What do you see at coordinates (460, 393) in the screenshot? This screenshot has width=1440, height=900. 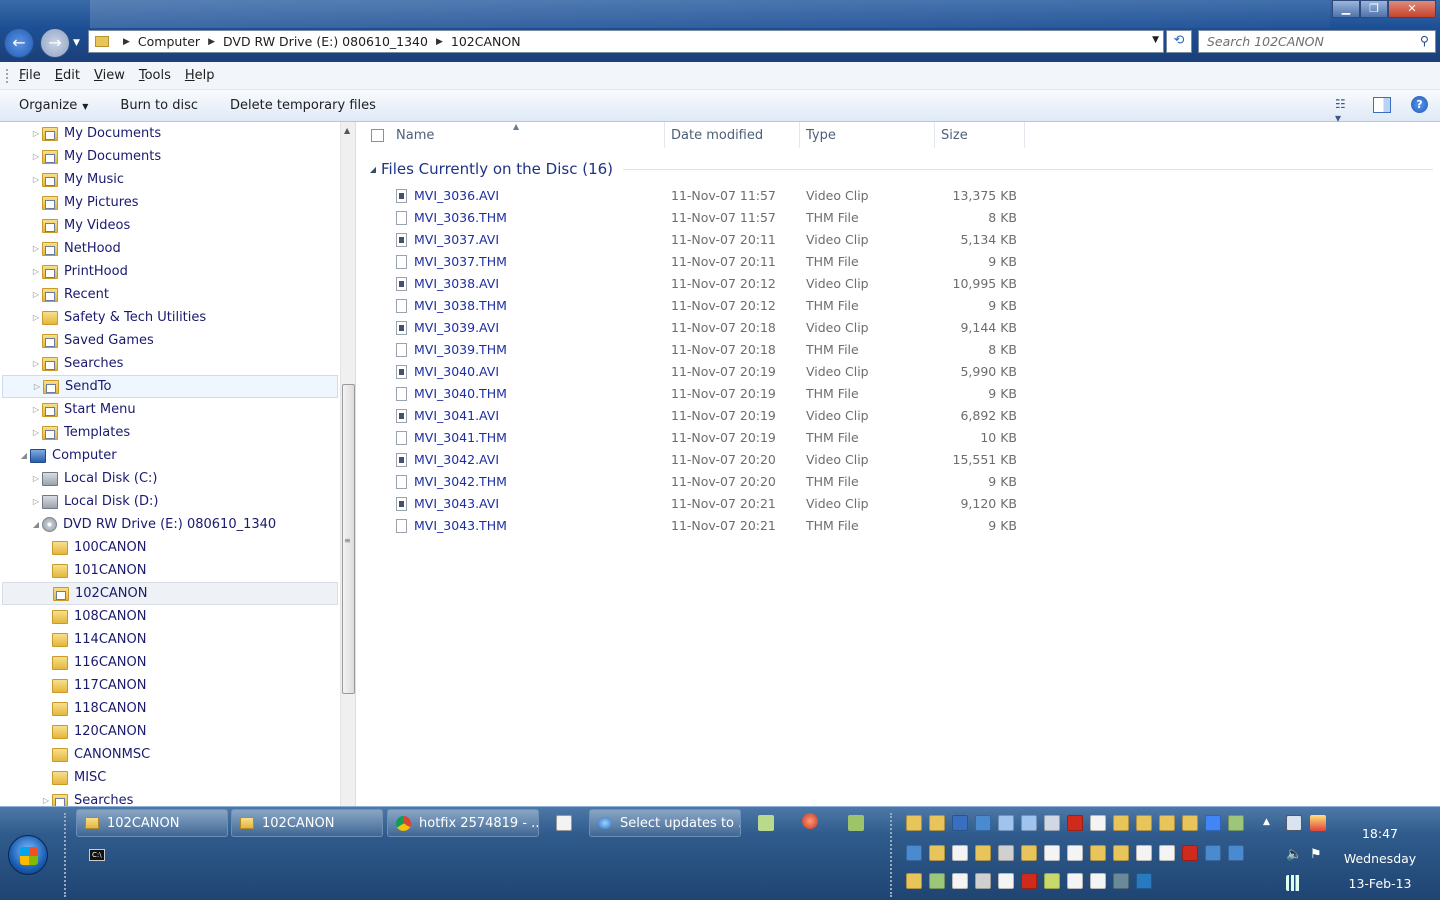 I see `file-name: MVI_3040.THM` at bounding box center [460, 393].